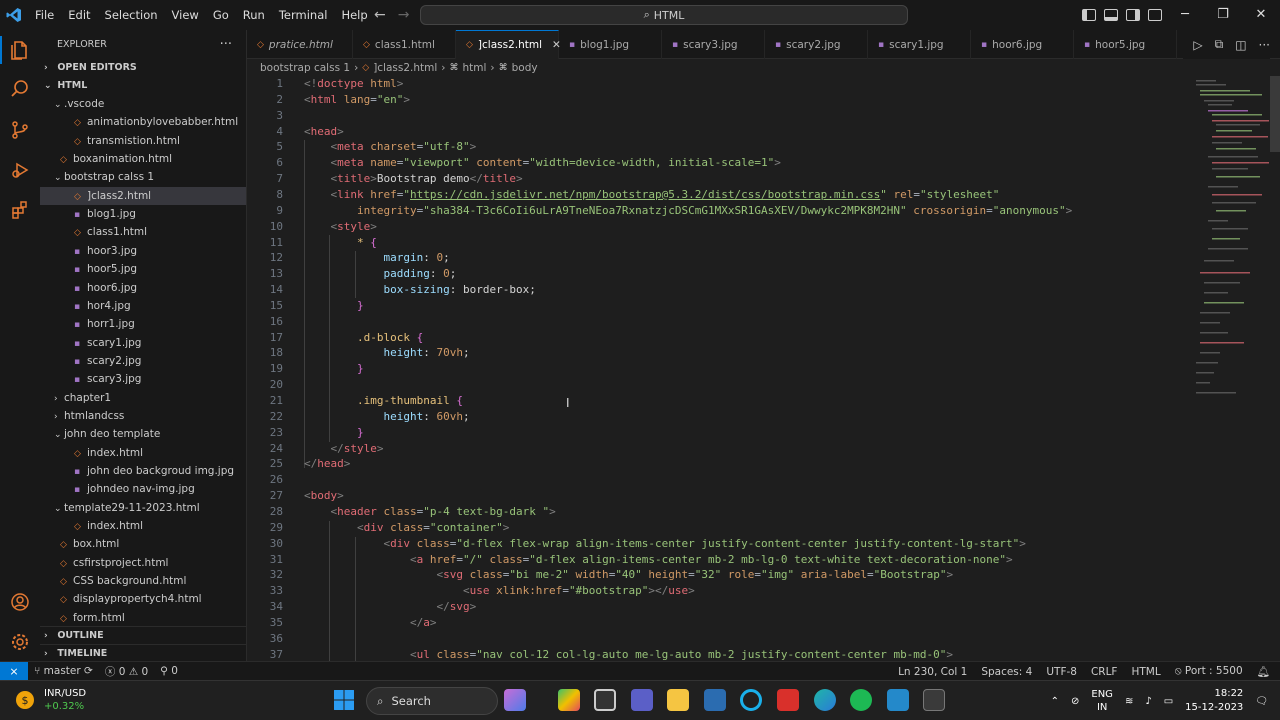 The width and height of the screenshot is (1280, 720). Describe the element at coordinates (1075, 701) in the screenshot. I see `network-off-icon: ⊘` at that location.